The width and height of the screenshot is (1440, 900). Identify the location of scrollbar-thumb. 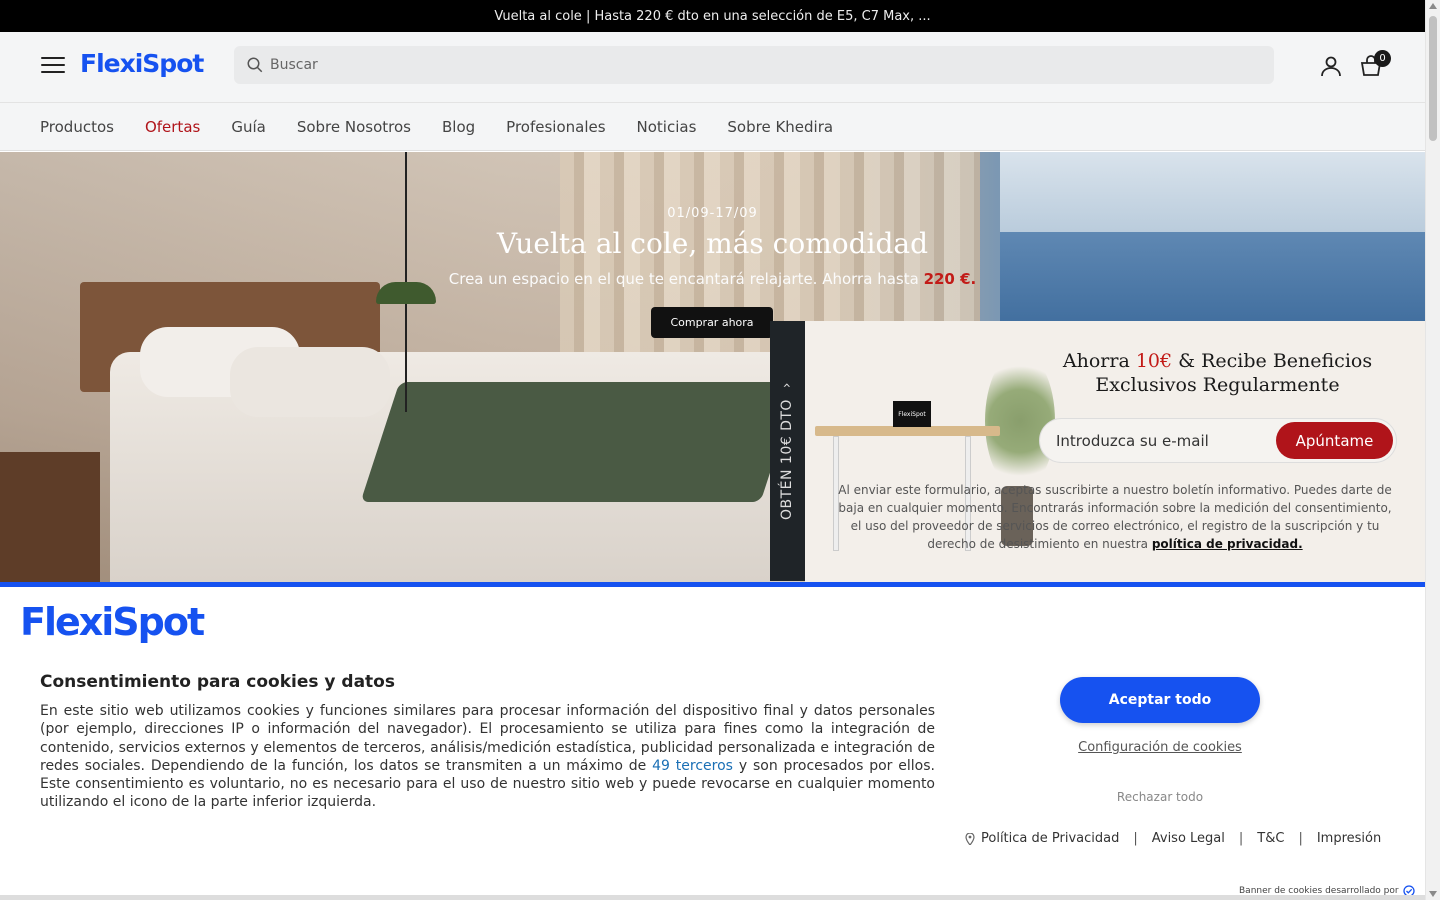
(1433, 78).